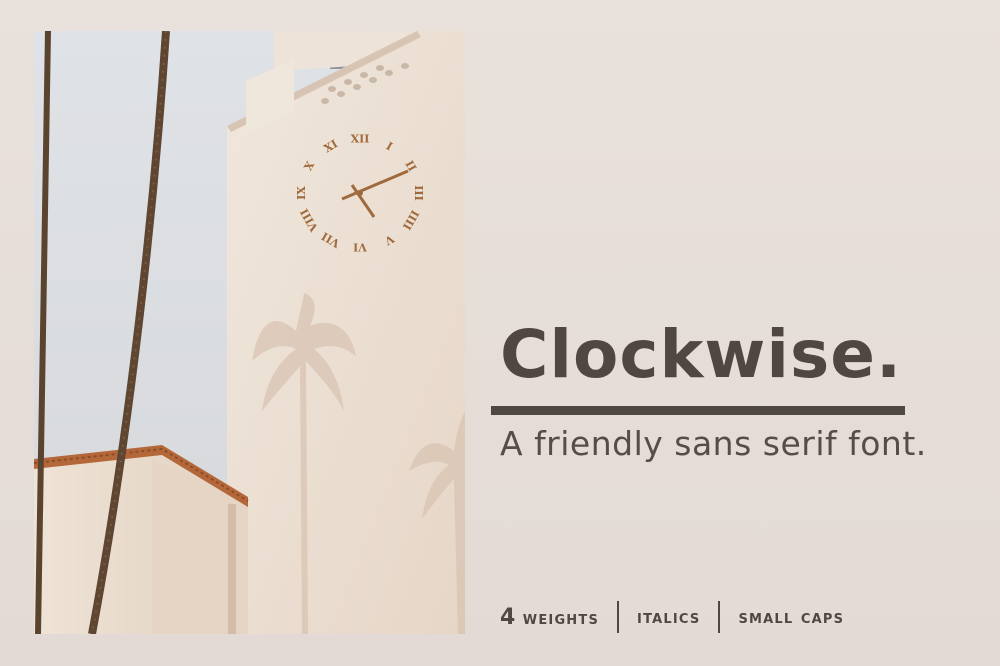  Describe the element at coordinates (360, 193) in the screenshot. I see `clock-hub` at that location.